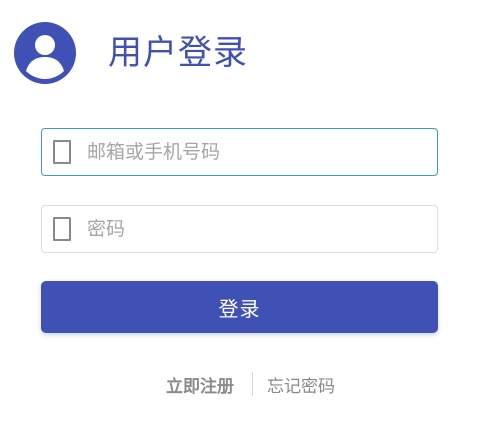  What do you see at coordinates (239, 307) in the screenshot?
I see `login-button: 登录` at bounding box center [239, 307].